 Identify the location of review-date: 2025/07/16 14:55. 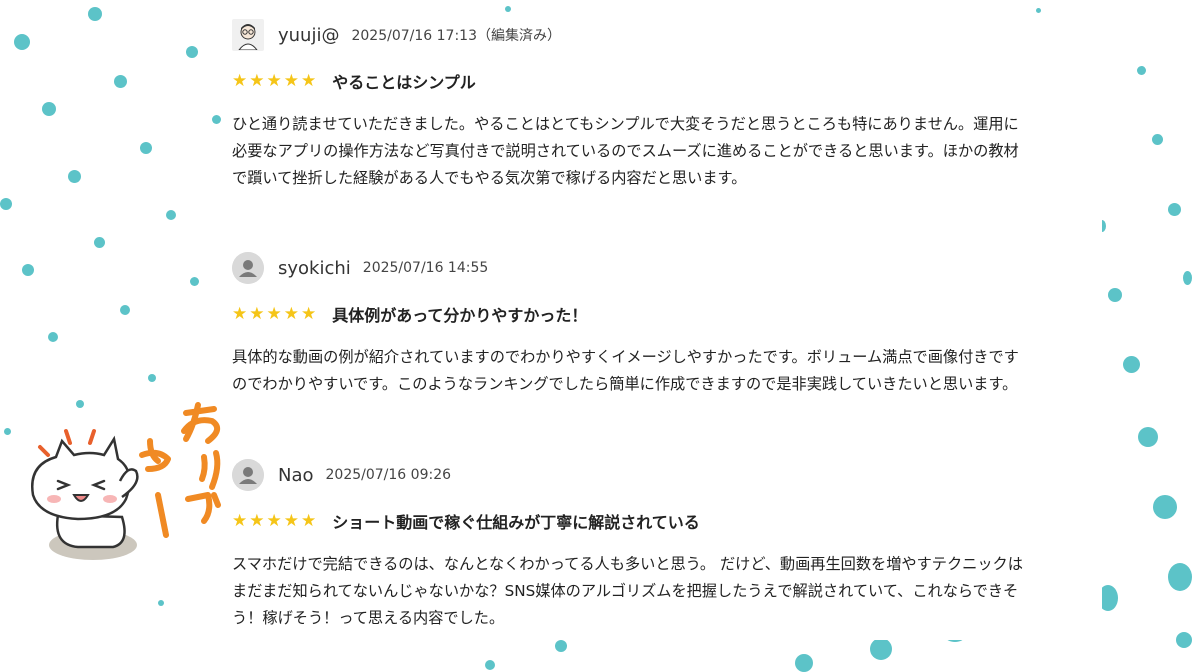
(425, 268).